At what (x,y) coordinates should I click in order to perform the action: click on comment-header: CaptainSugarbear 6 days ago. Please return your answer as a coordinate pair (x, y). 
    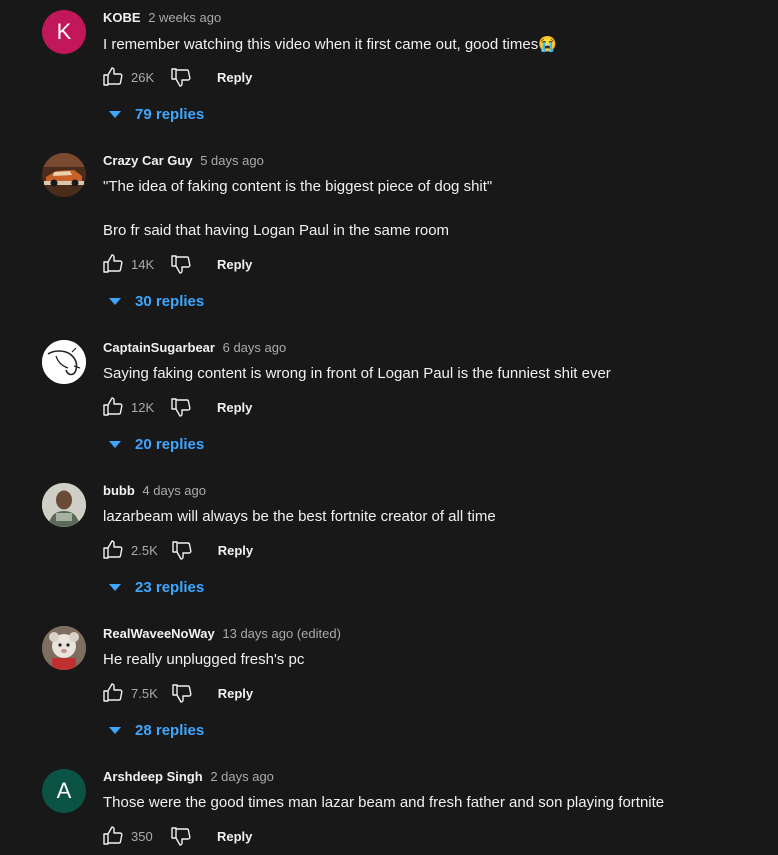
    Looking at the image, I should click on (194, 347).